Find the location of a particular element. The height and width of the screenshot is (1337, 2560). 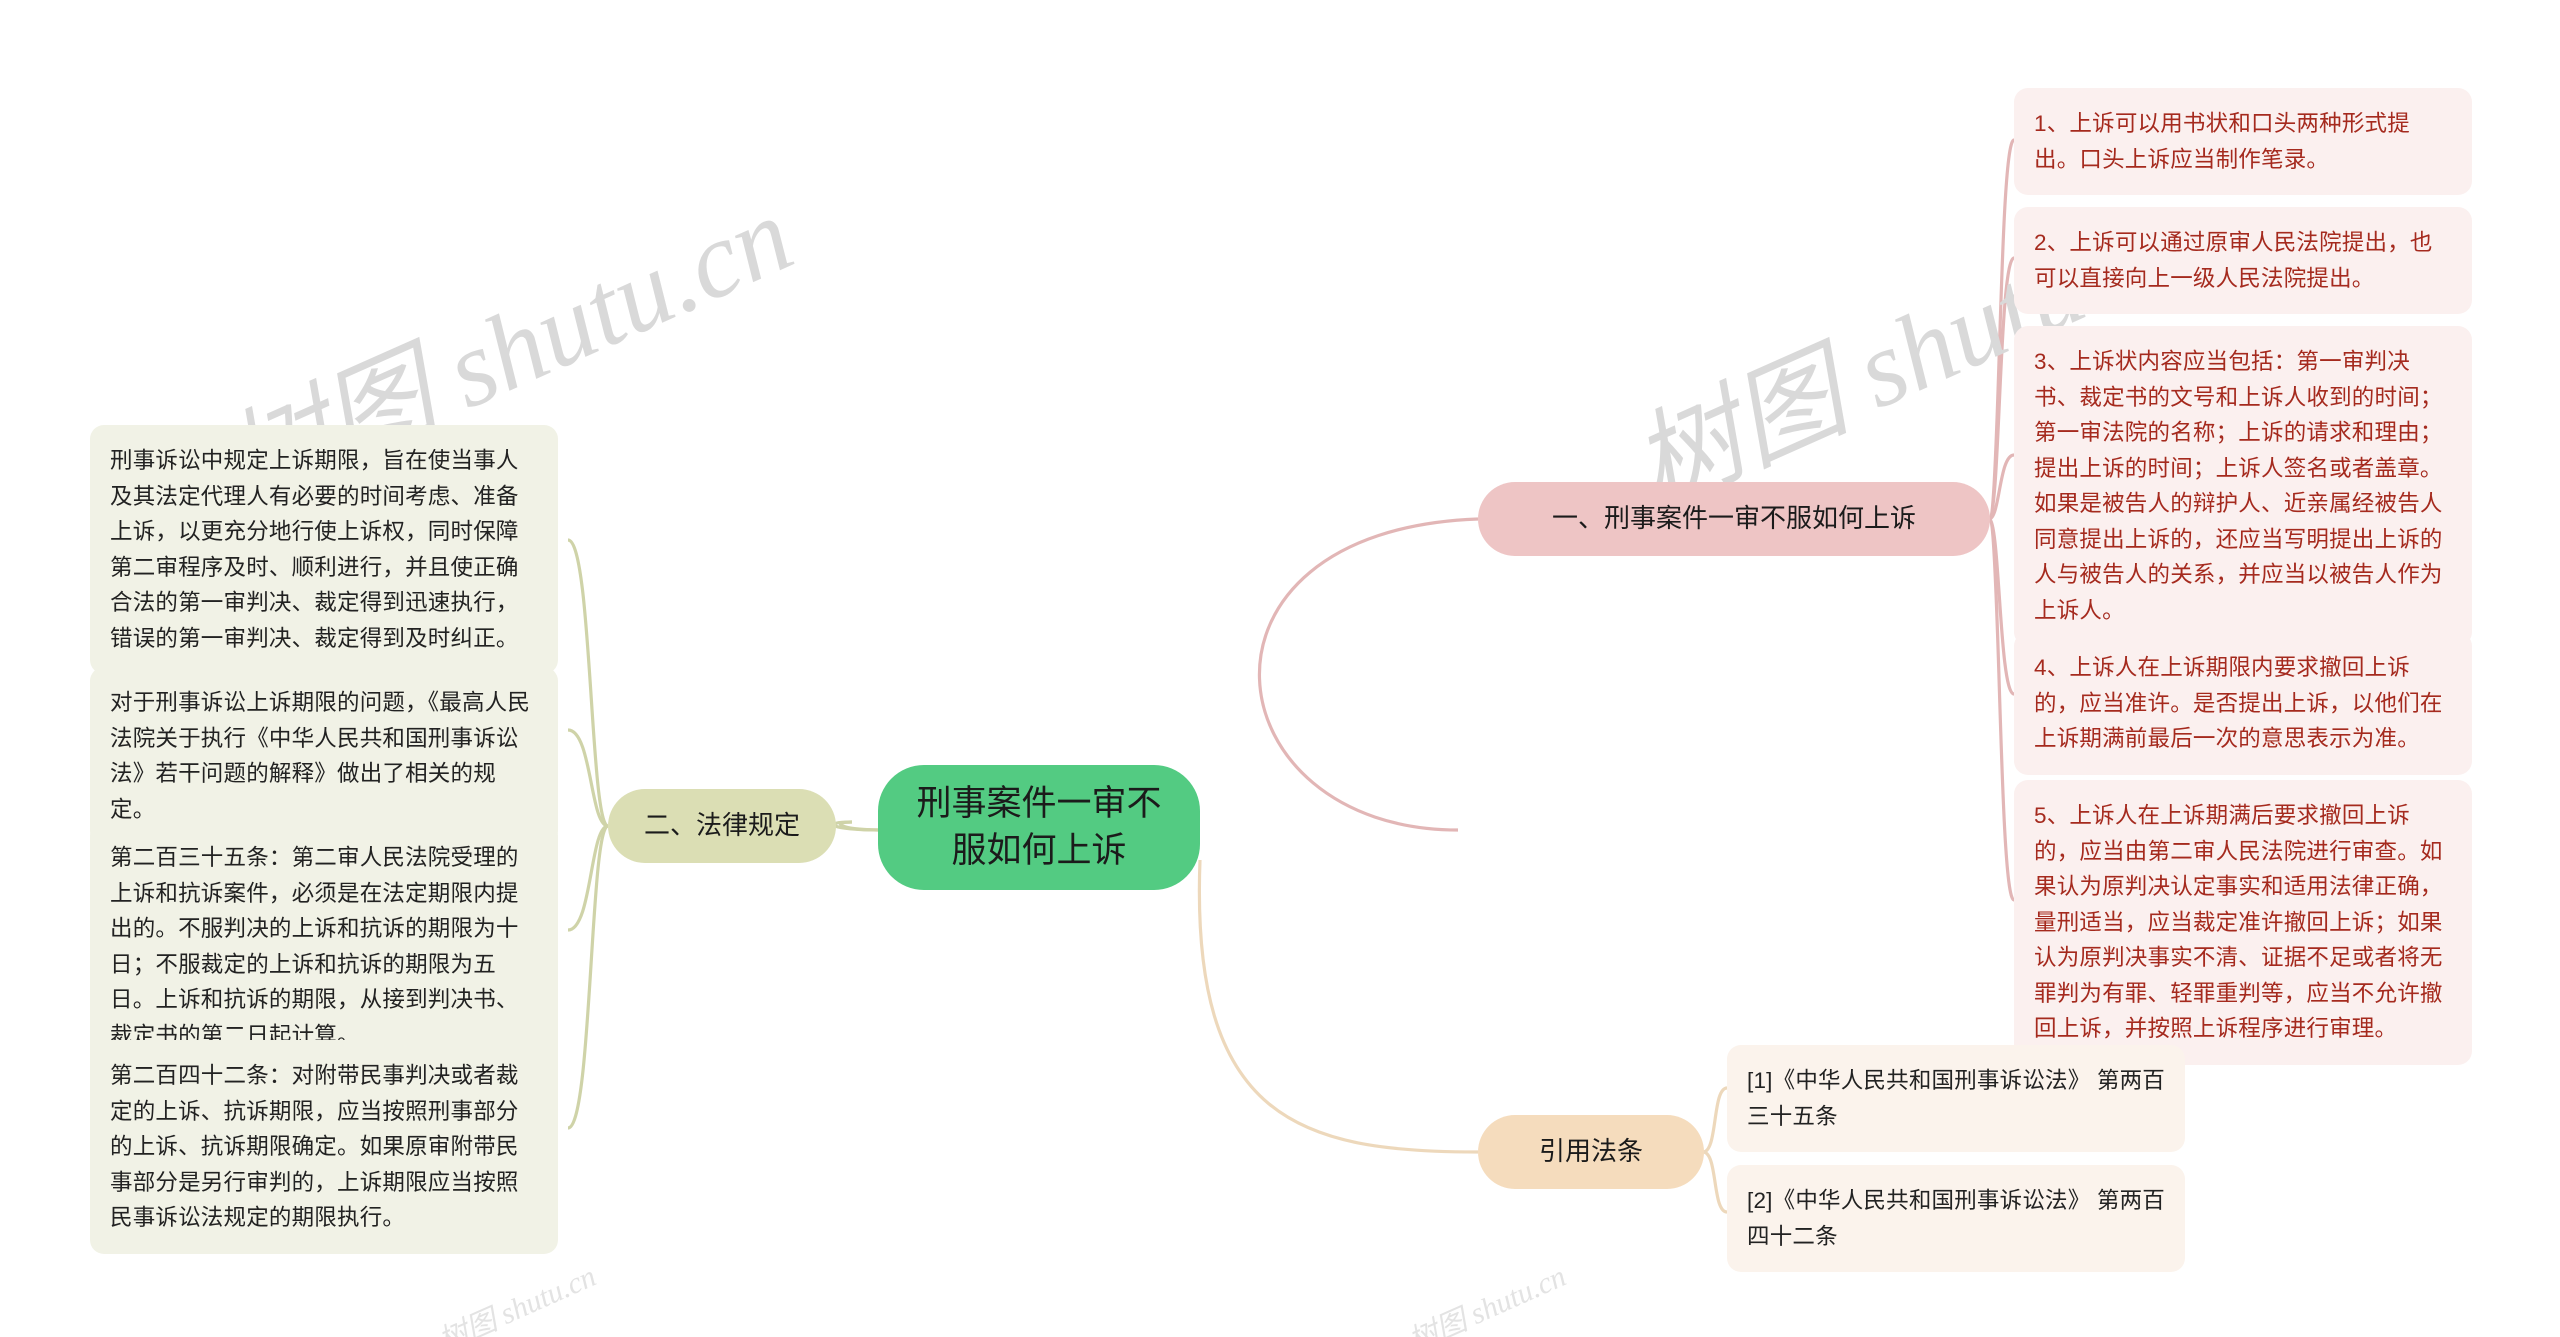

leaf-card: [2]《中华人民共和国刑事诉讼法》 第两百四十二条 is located at coordinates (1956, 1219).